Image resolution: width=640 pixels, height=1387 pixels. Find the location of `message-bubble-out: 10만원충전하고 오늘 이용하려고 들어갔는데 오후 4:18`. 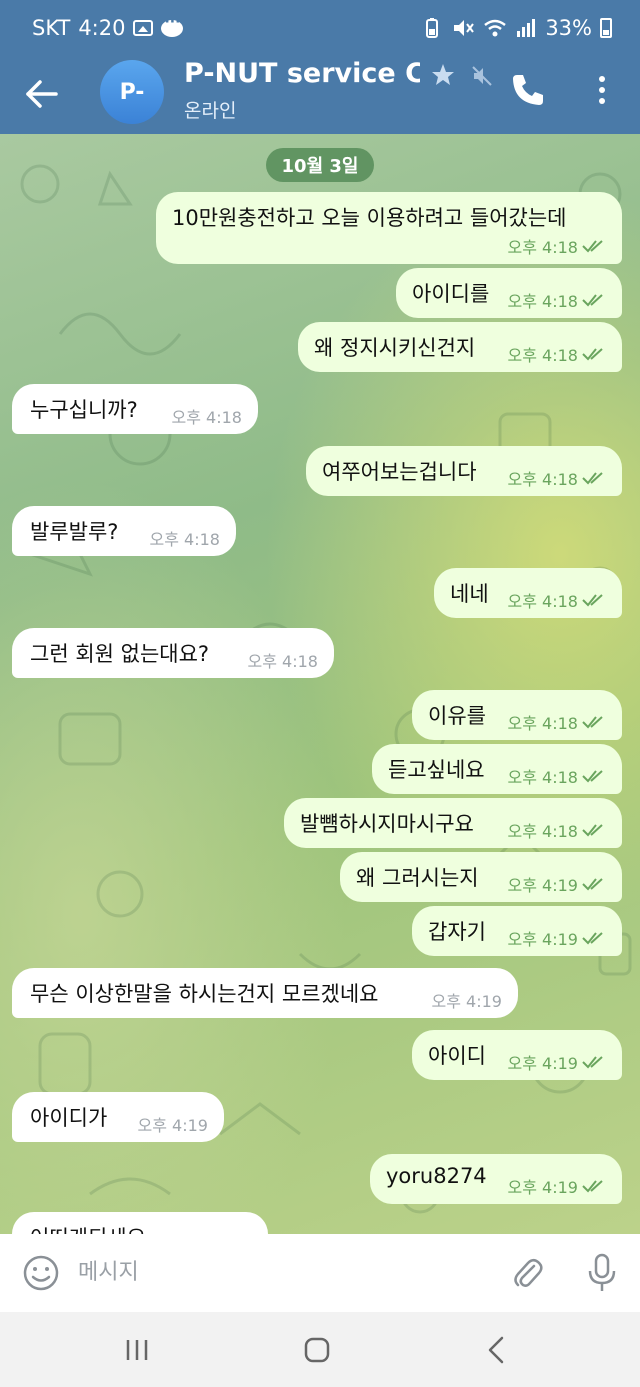

message-bubble-out: 10만원충전하고 오늘 이용하려고 들어갔는데 오후 4:18 is located at coordinates (389, 228).